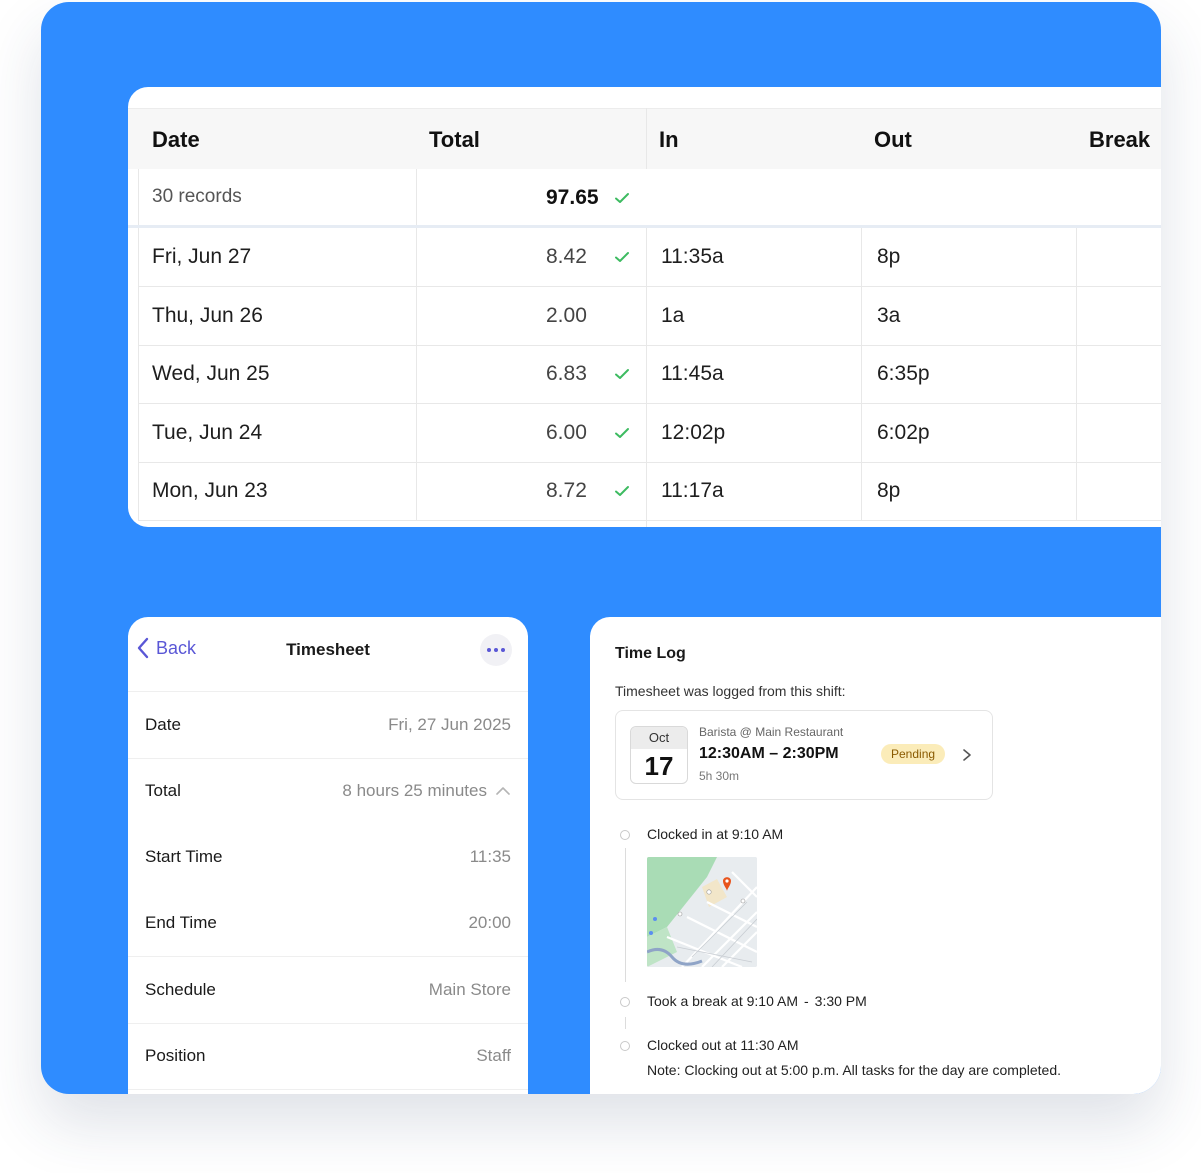  Describe the element at coordinates (490, 856) in the screenshot. I see `field-value: 11:35` at that location.